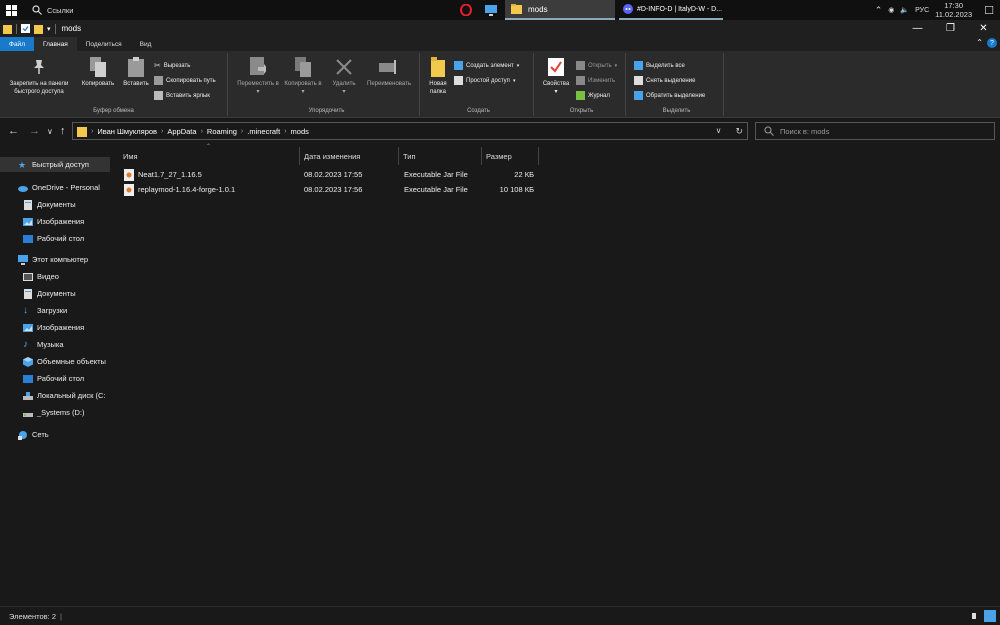  Describe the element at coordinates (17, 44) in the screenshot. I see `tab-file: Файл` at that location.